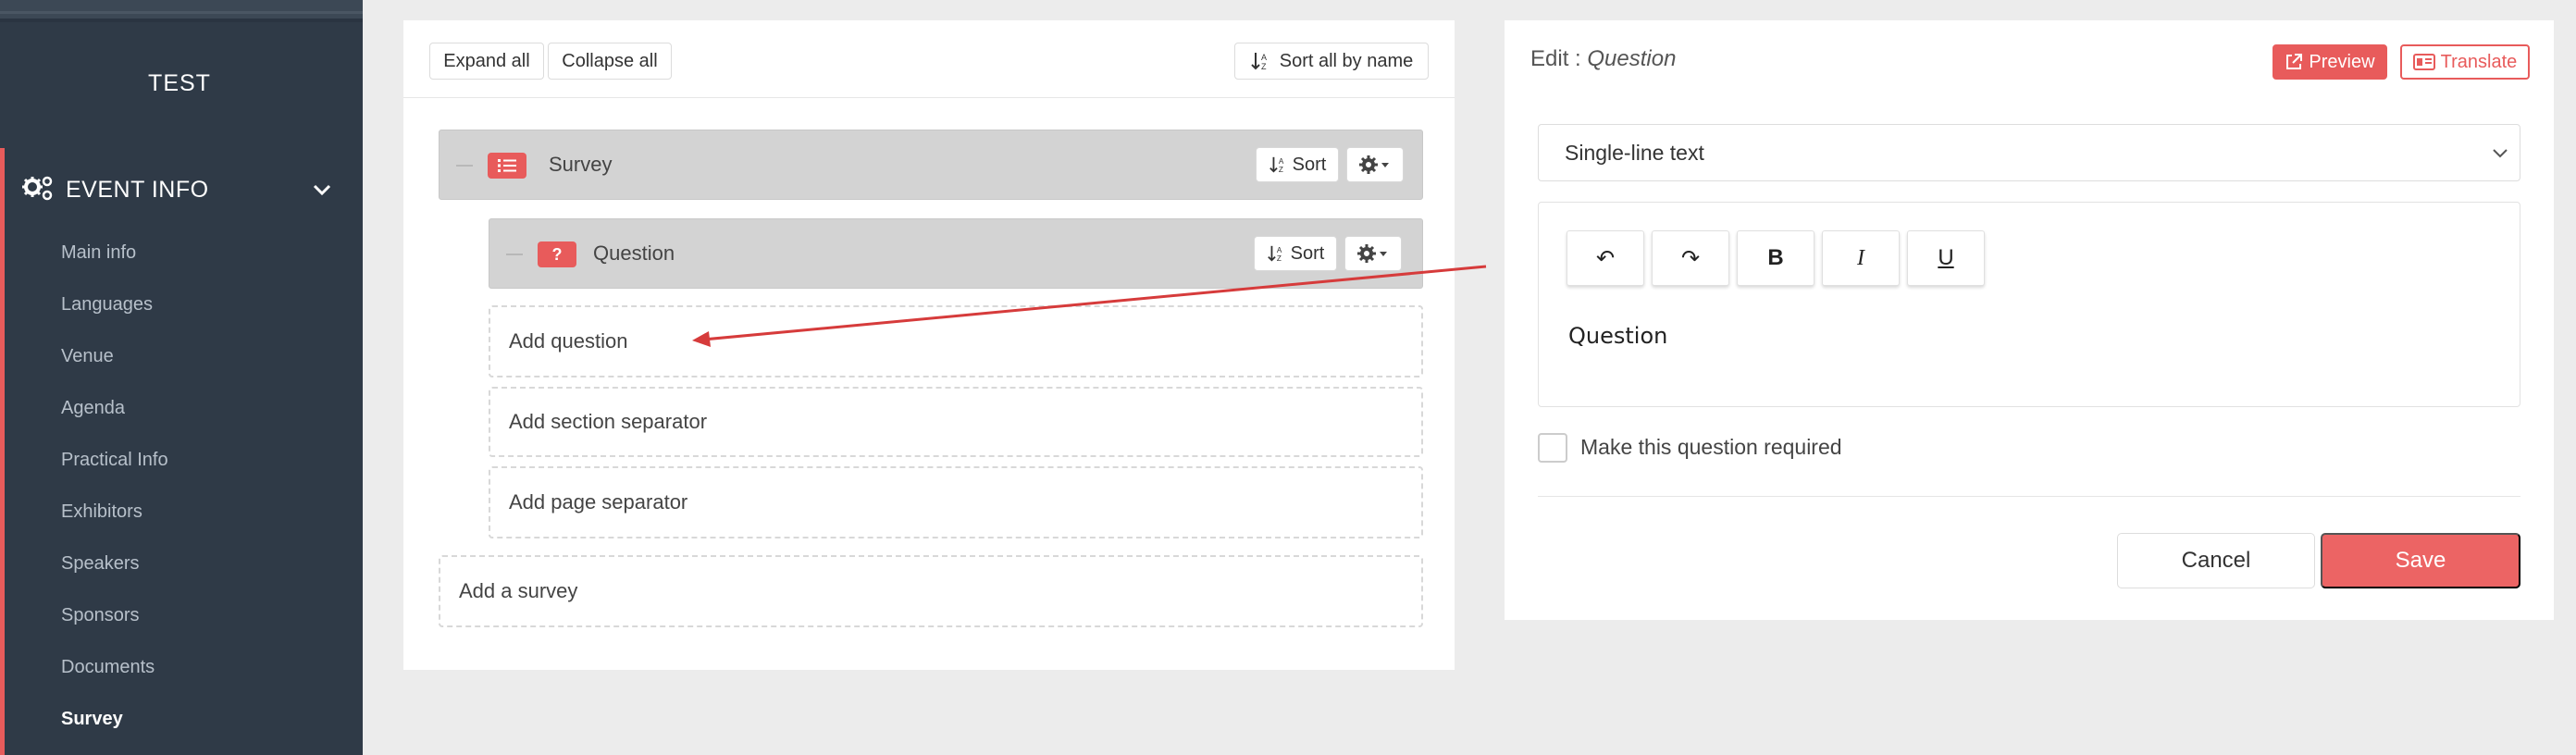 The width and height of the screenshot is (2576, 755). I want to click on sort-all-label: Sort all by name, so click(1347, 60).